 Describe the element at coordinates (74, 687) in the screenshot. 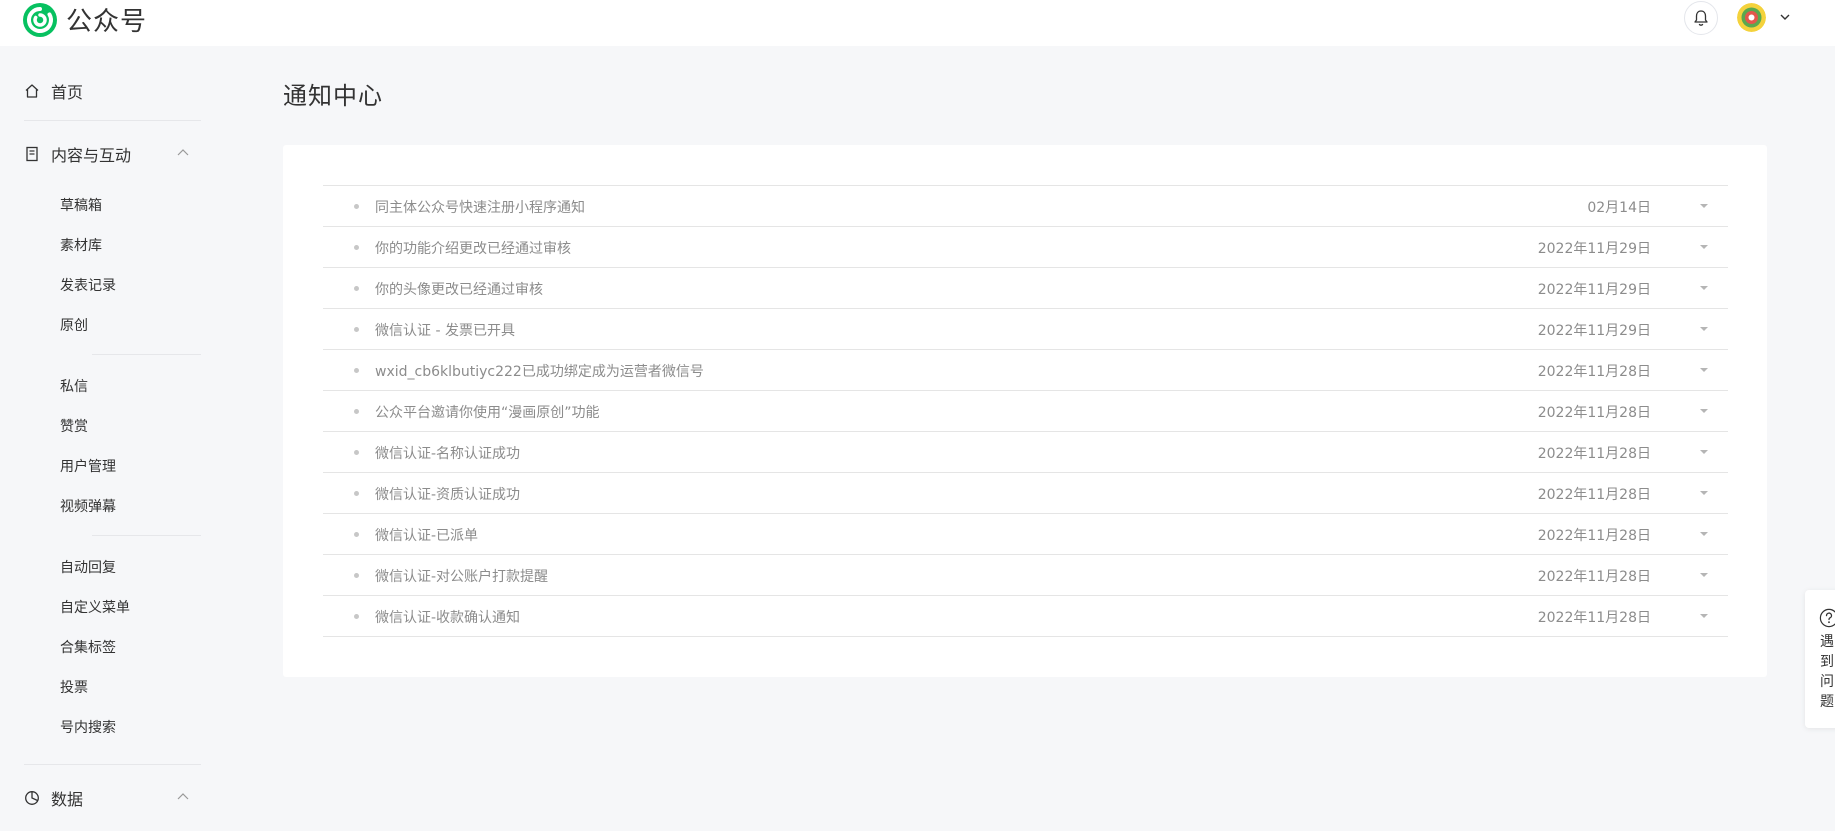

I see `sidebar-item-voting: 投票` at that location.